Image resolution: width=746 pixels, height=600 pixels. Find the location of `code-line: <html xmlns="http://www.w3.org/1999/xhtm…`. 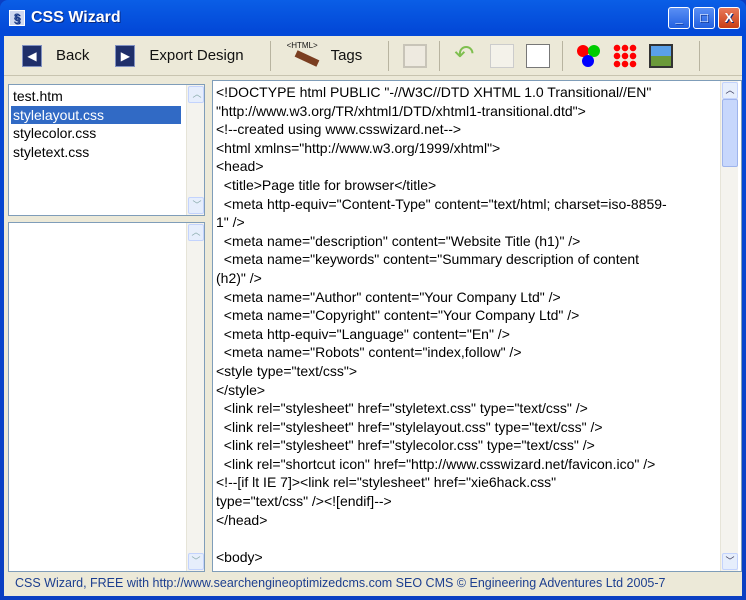

code-line: <html xmlns="http://www.w3.org/1999/xhtm… is located at coordinates (358, 147).